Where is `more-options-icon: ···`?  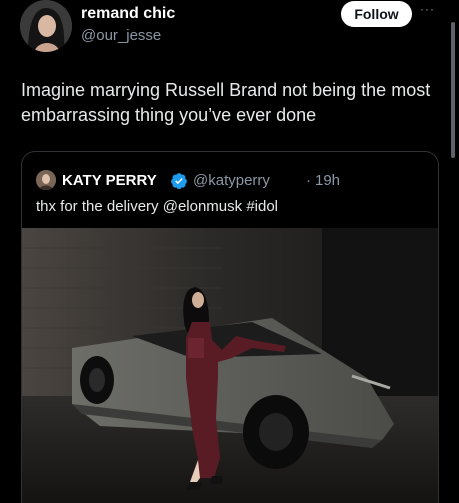
more-options-icon: ··· is located at coordinates (427, 9).